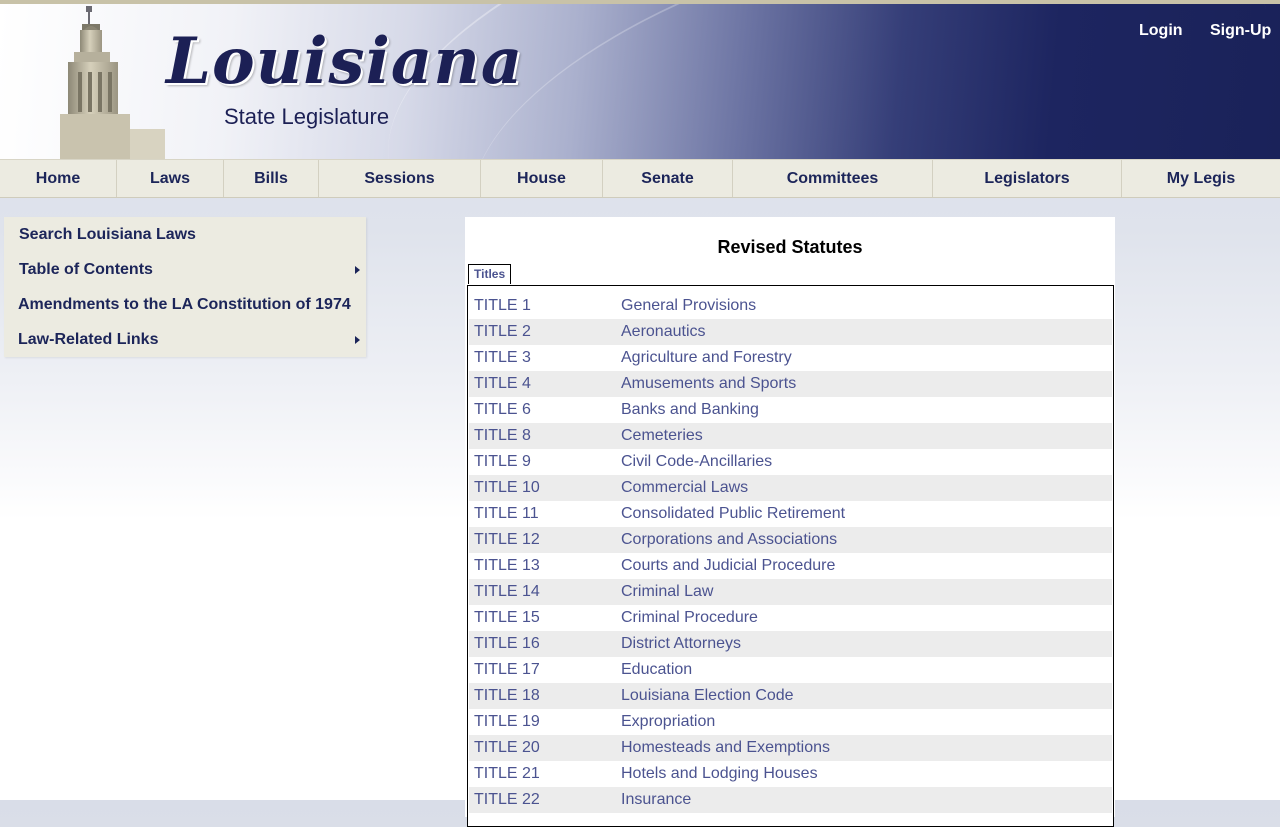  What do you see at coordinates (790, 618) in the screenshot?
I see `table-row: TITLE 15 Criminal Procedure` at bounding box center [790, 618].